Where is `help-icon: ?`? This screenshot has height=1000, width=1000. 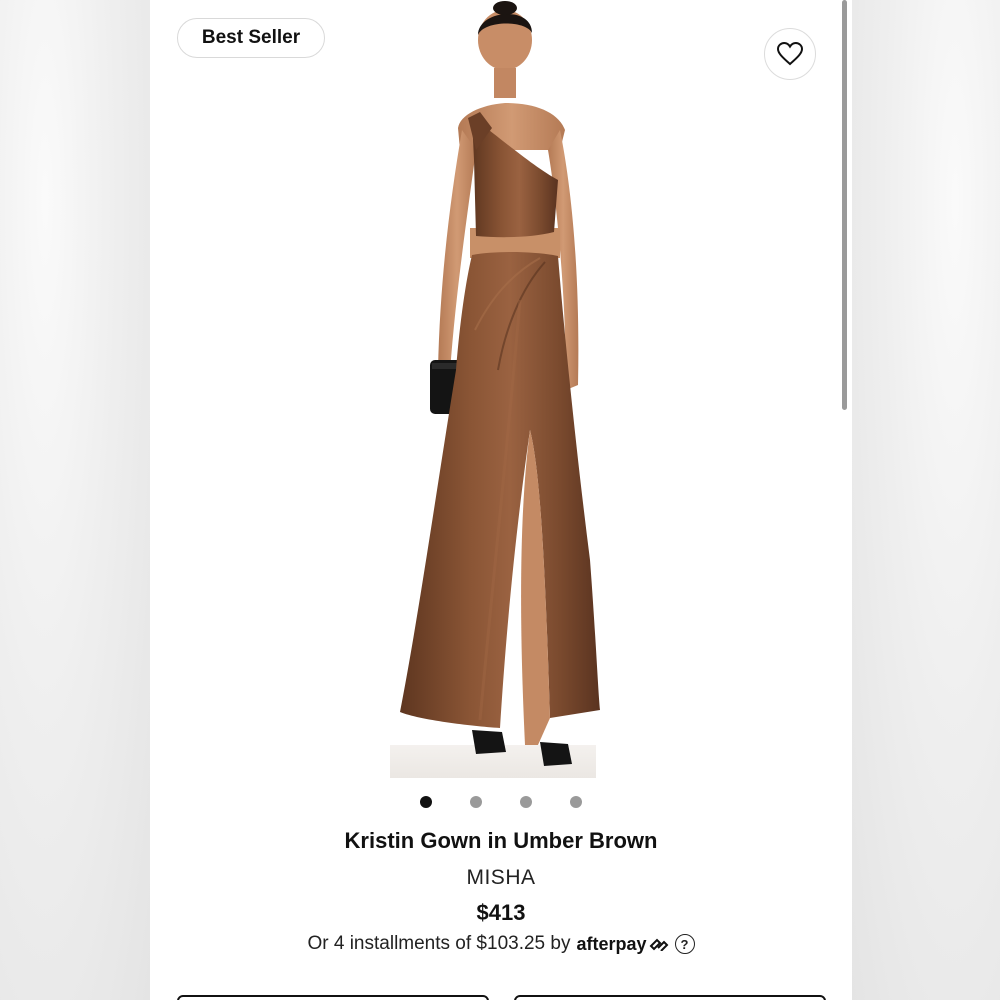 help-icon: ? is located at coordinates (684, 944).